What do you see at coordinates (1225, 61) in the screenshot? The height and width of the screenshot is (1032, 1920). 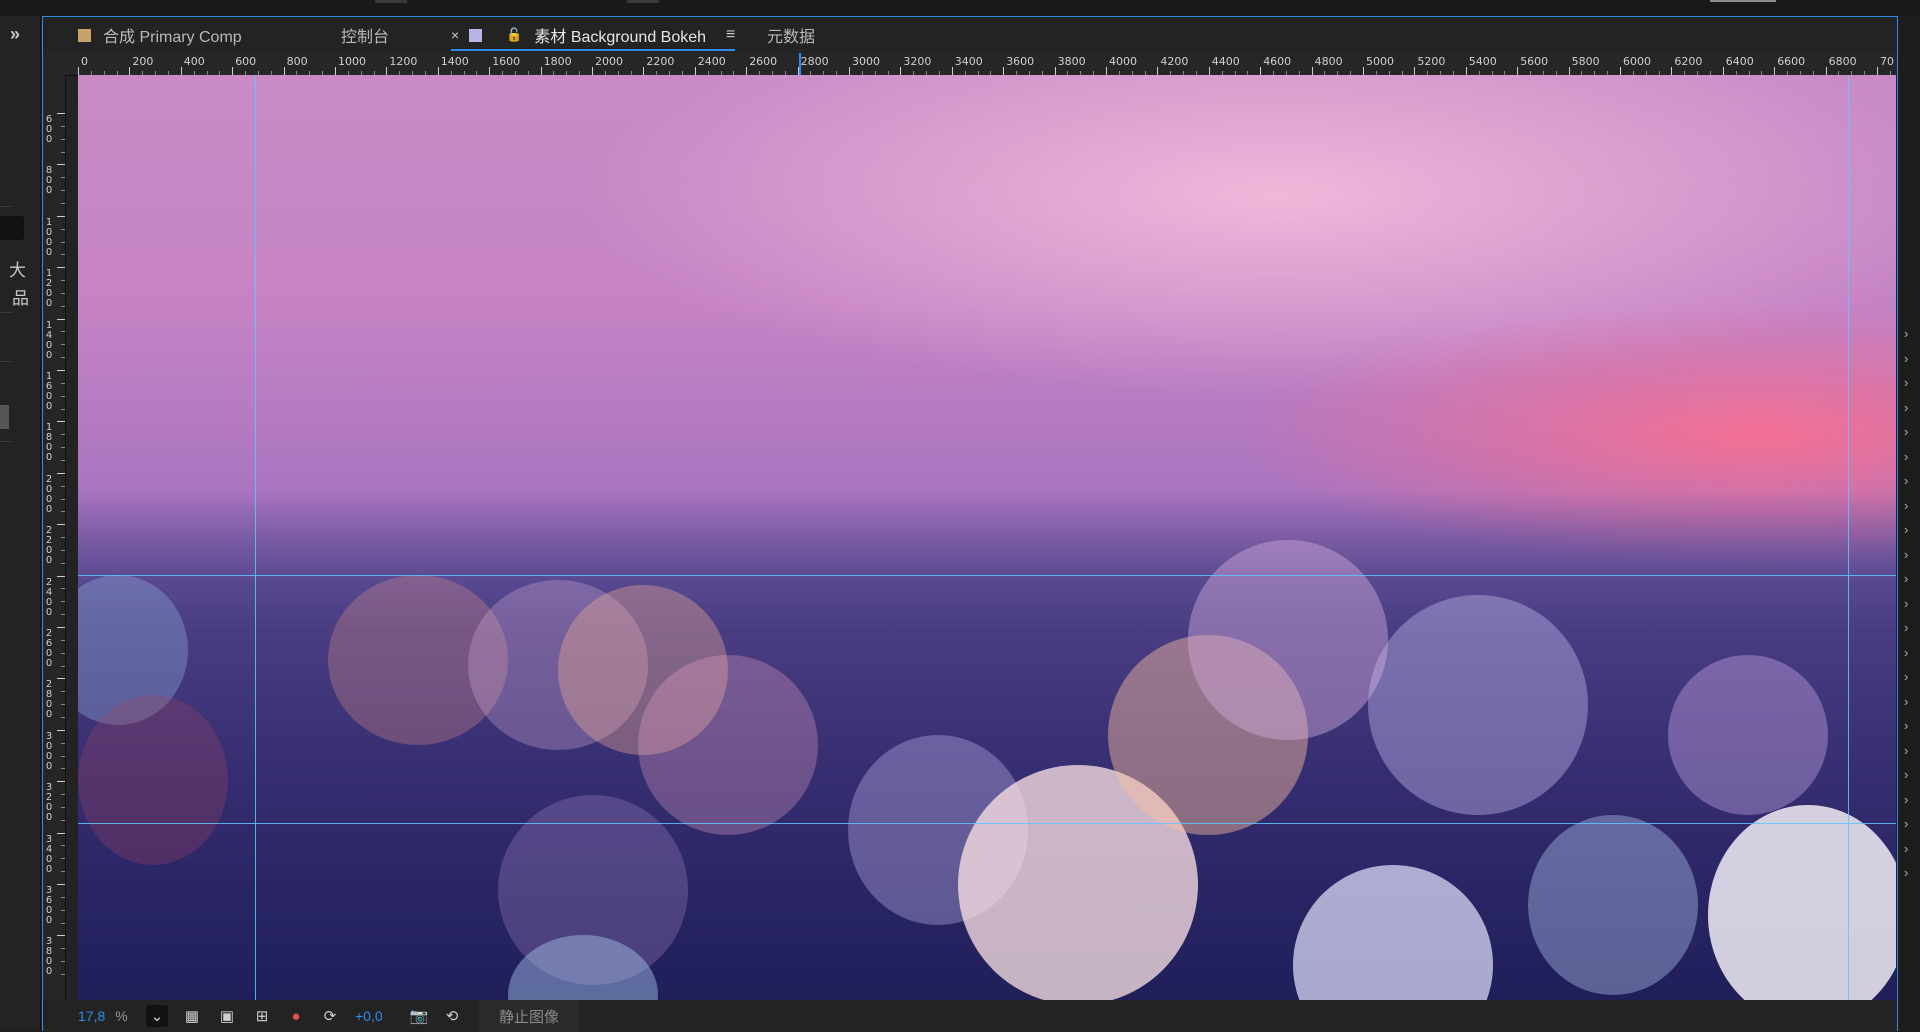 I see `ruler-label: 4400` at bounding box center [1225, 61].